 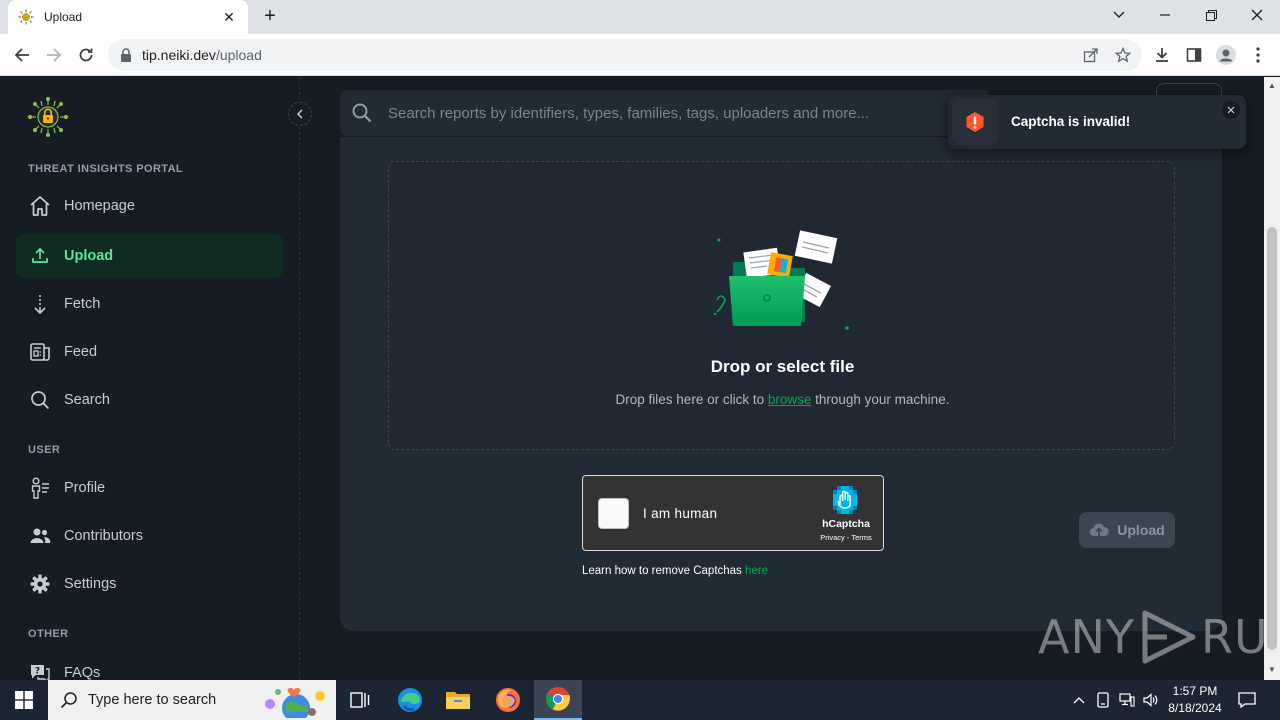 I want to click on toast-icon-container, so click(x=975, y=122).